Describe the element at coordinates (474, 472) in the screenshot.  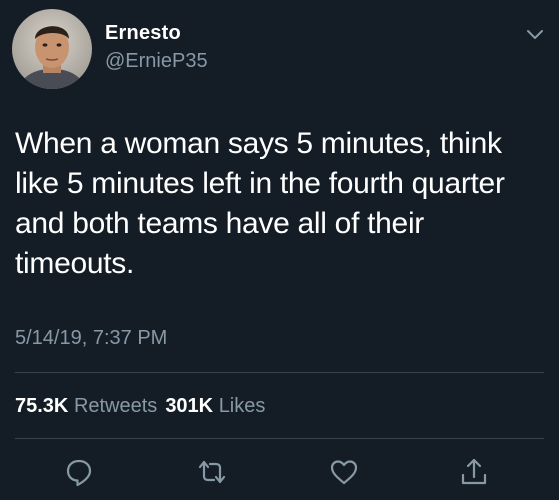
I see `share-icon` at that location.